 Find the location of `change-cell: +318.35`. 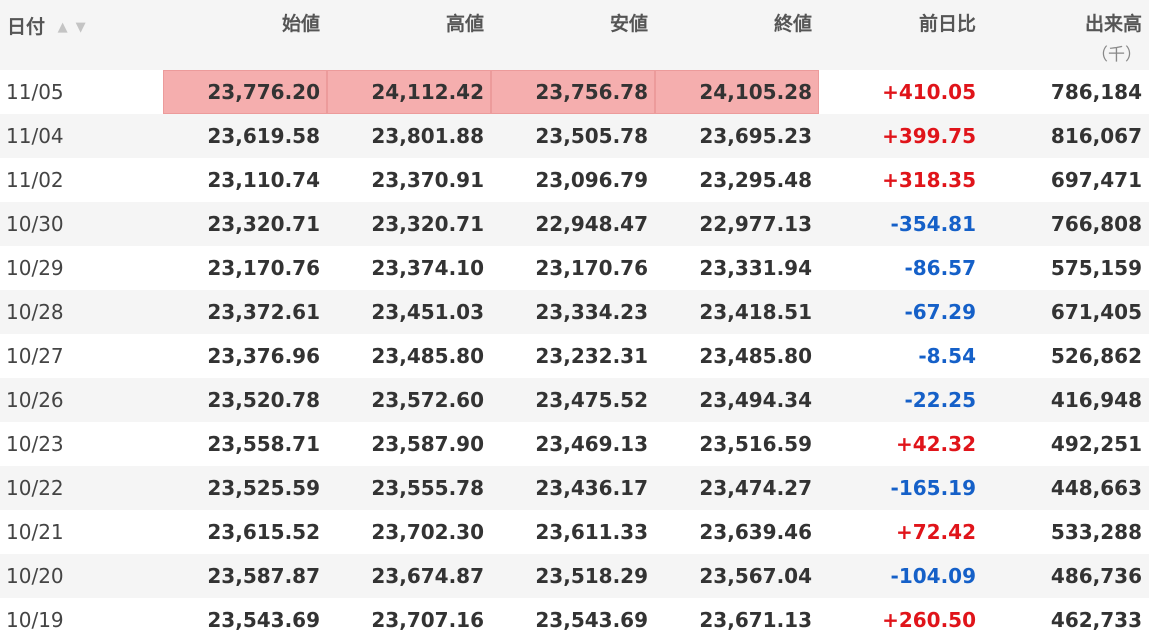

change-cell: +318.35 is located at coordinates (929, 180).